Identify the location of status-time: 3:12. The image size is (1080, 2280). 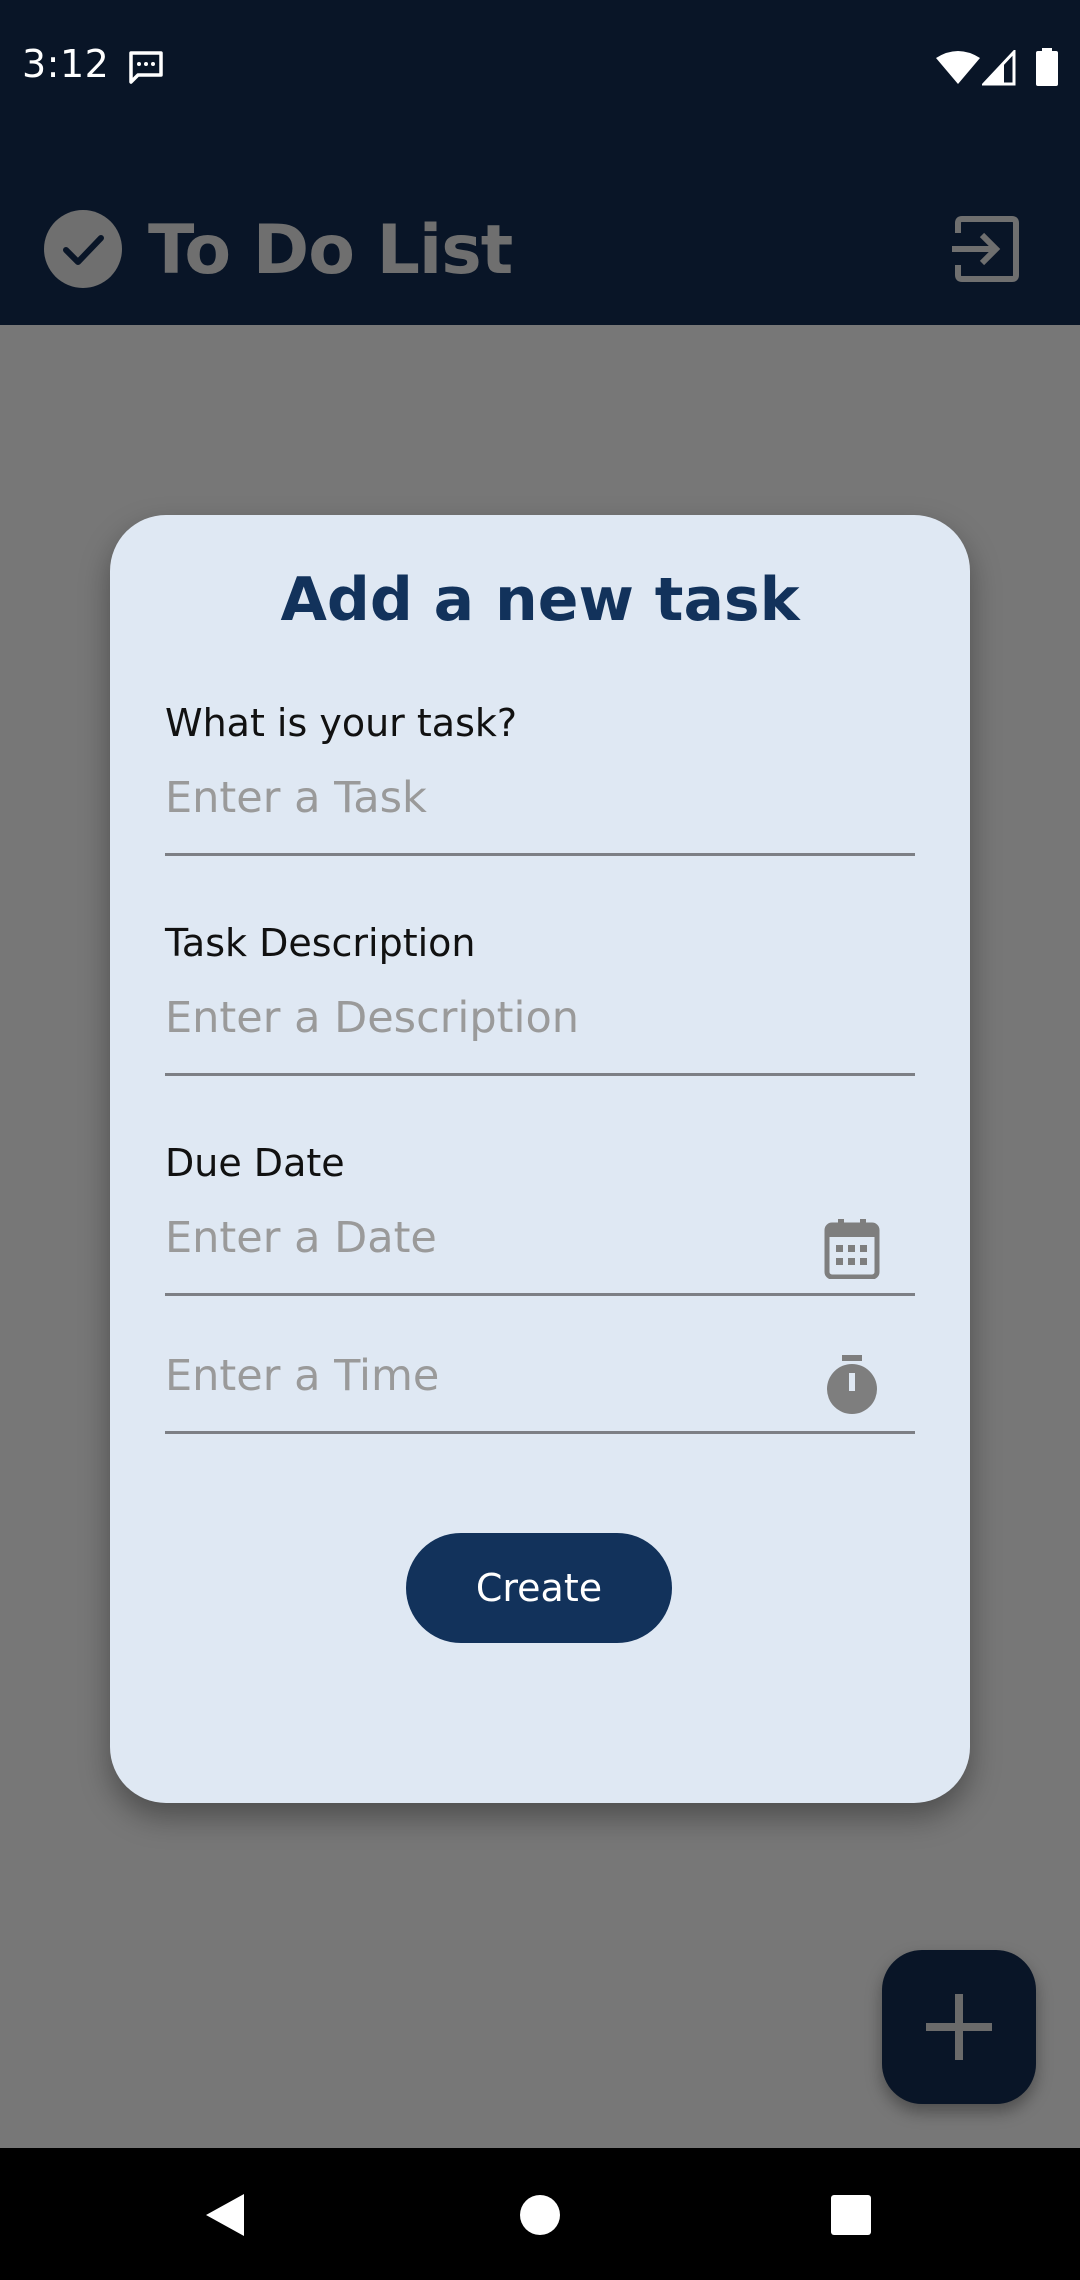
(66, 64).